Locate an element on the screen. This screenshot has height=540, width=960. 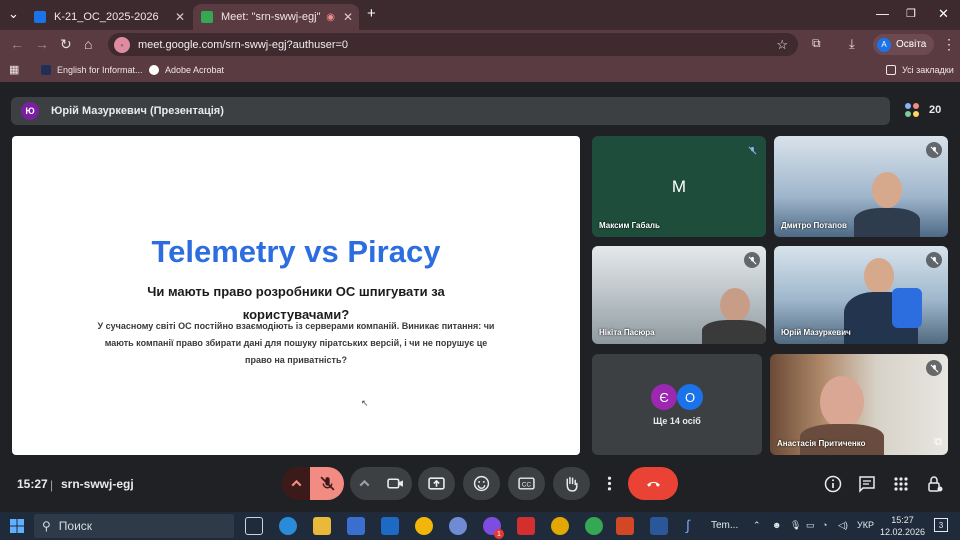
slide-title: Telemetry vs Piracy is located at coordinates (296, 251).